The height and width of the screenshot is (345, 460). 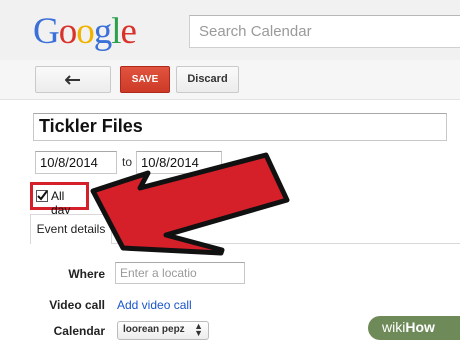 I want to click on wikihow-watermark: wikiHow, so click(x=414, y=328).